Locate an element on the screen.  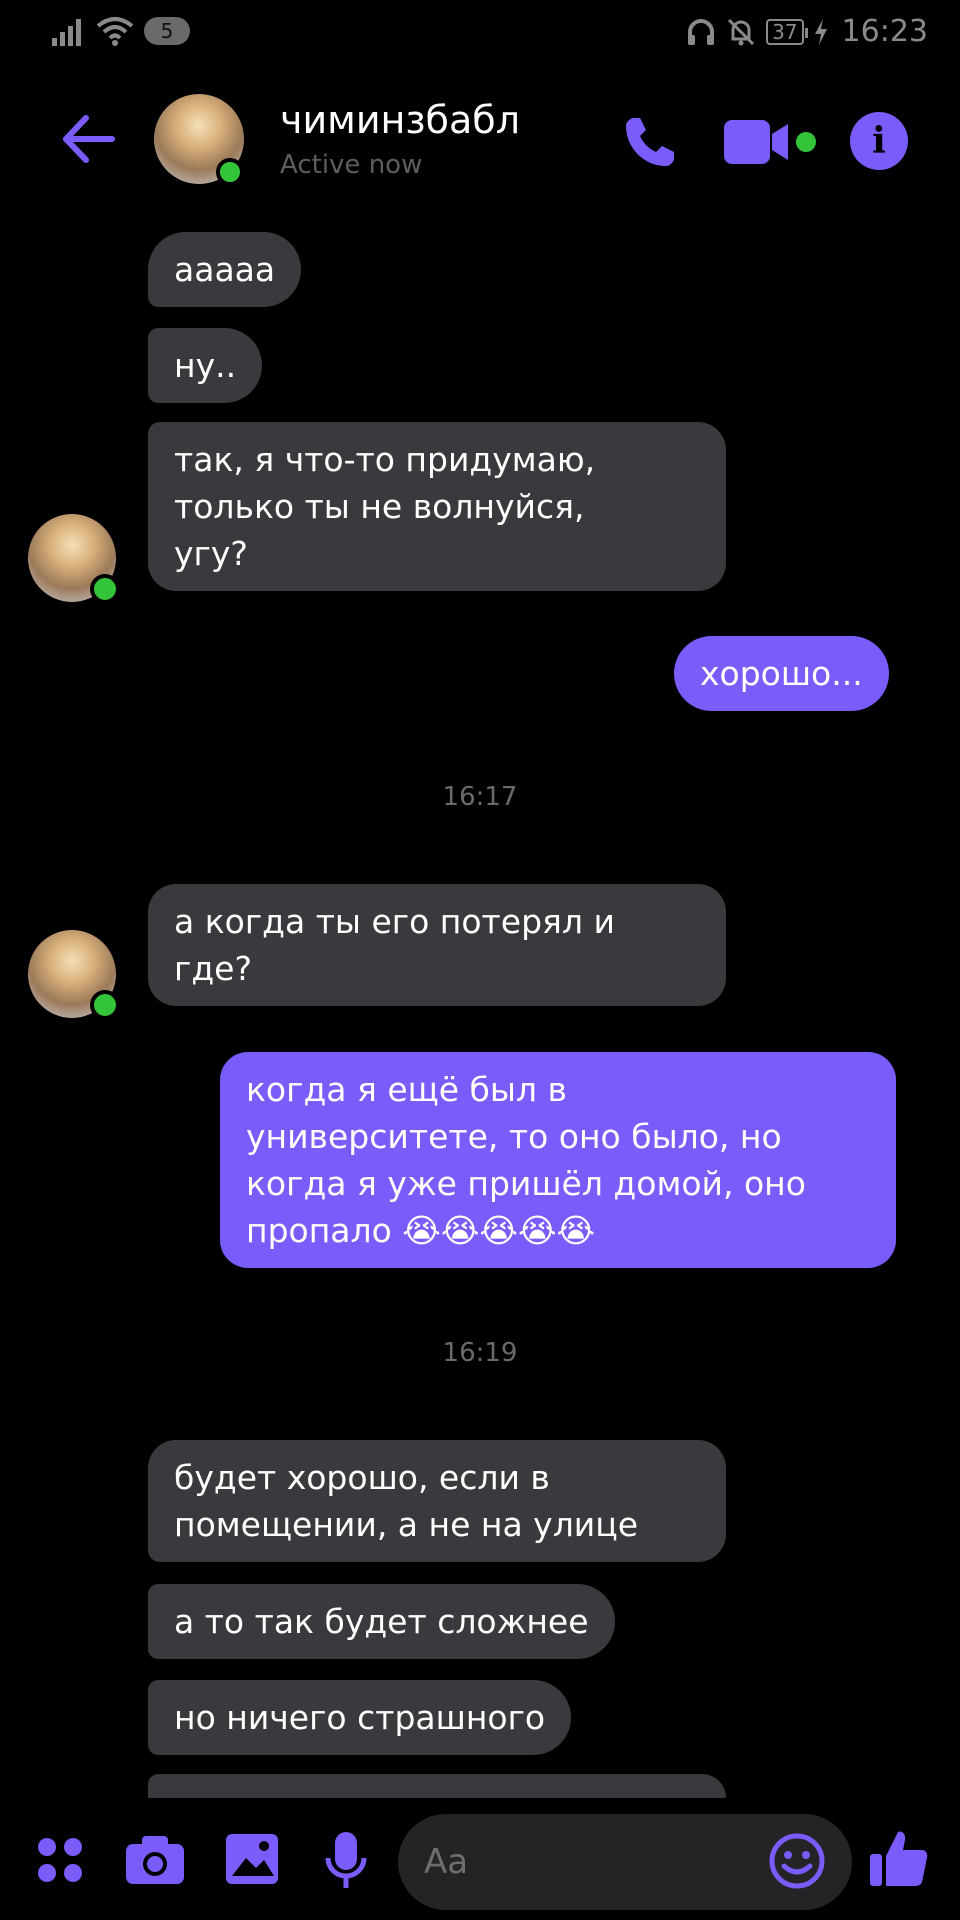
camera-icon is located at coordinates (155, 1860).